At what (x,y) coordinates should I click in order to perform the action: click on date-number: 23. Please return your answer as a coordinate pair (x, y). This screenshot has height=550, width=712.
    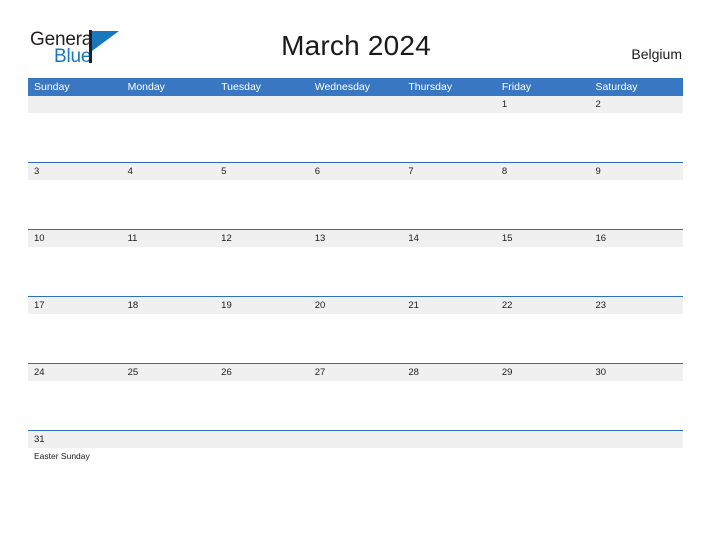
    Looking at the image, I should click on (636, 305).